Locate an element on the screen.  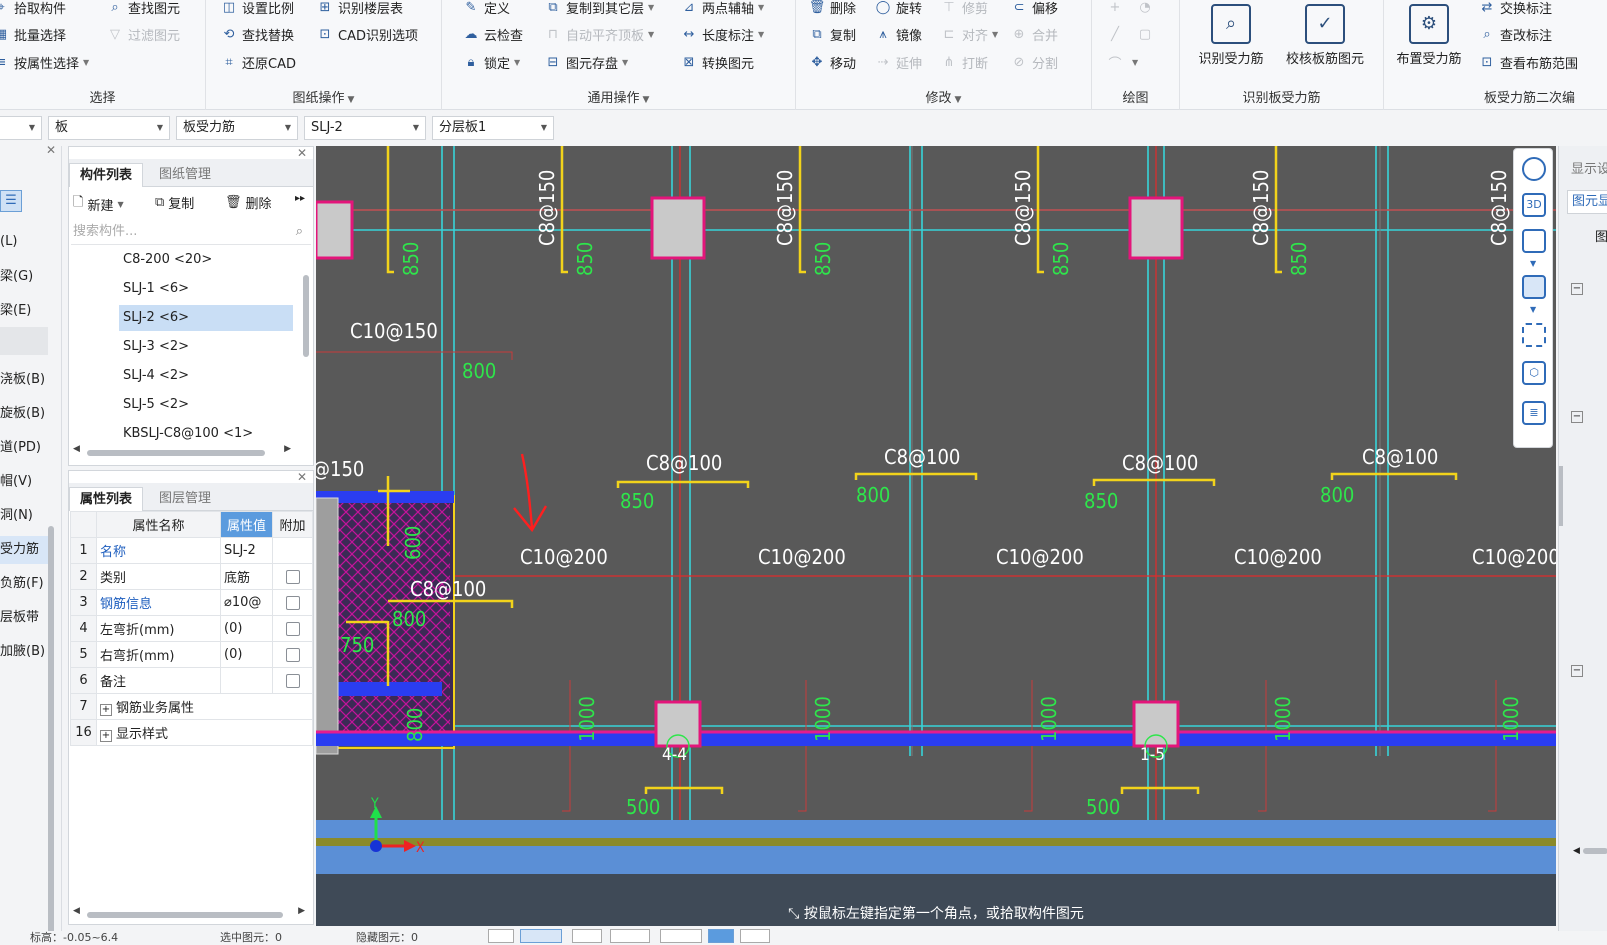
swap-label-button: ⇄ 交换标注 is located at coordinates (1515, 9).